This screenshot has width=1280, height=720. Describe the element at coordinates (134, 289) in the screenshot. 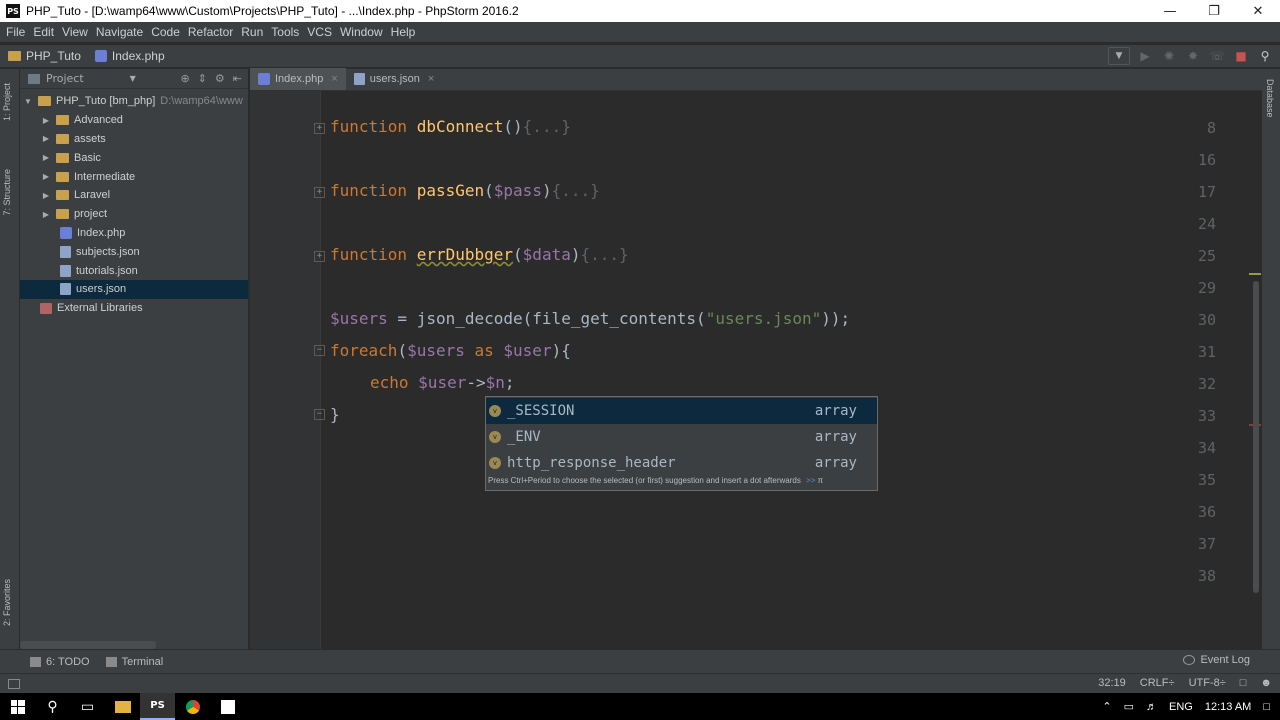

I see `tree-file-users: users.json` at that location.